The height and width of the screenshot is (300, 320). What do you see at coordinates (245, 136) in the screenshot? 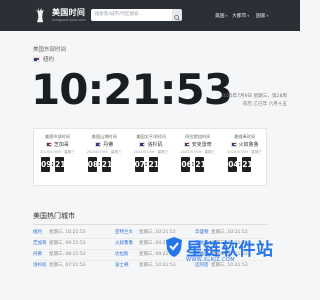
I see `card-zone-name: 夏威夷时间` at bounding box center [245, 136].